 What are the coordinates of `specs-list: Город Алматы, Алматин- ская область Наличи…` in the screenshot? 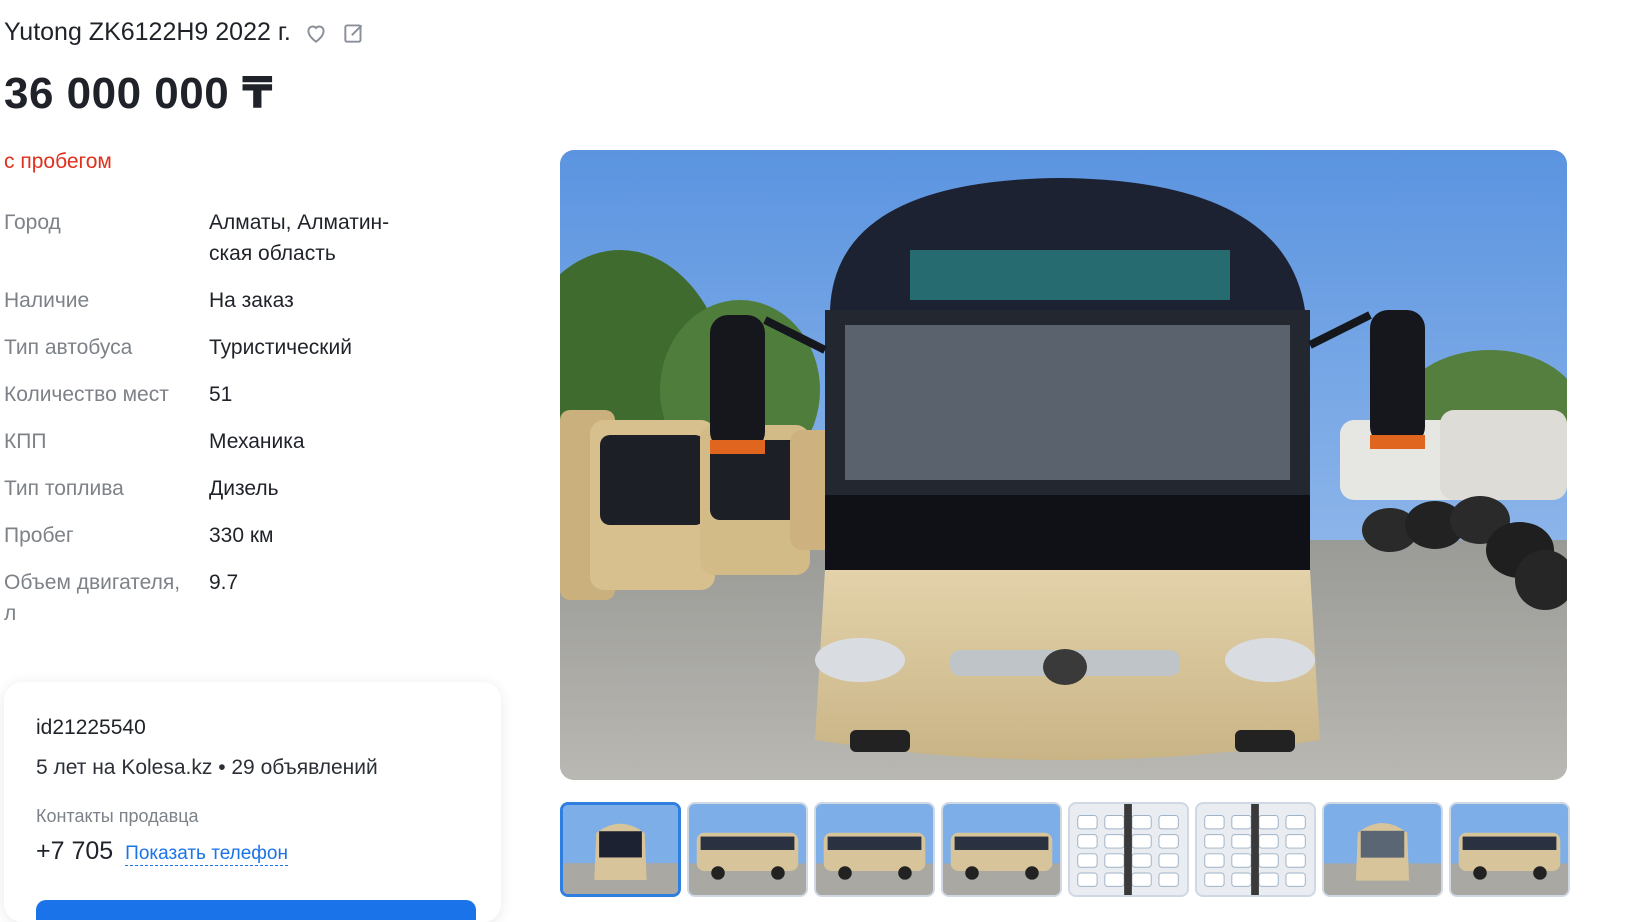 It's located at (214, 426).